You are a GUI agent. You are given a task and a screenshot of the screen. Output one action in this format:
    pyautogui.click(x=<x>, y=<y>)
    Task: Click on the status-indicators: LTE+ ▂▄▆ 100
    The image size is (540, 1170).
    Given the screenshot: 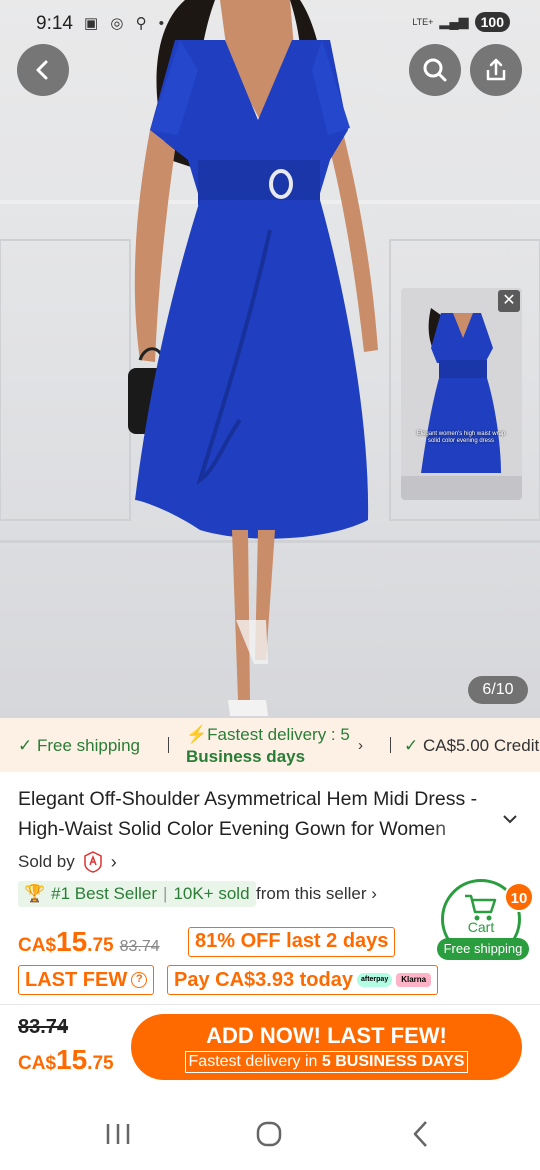 What is the action you would take?
    pyautogui.click(x=461, y=22)
    